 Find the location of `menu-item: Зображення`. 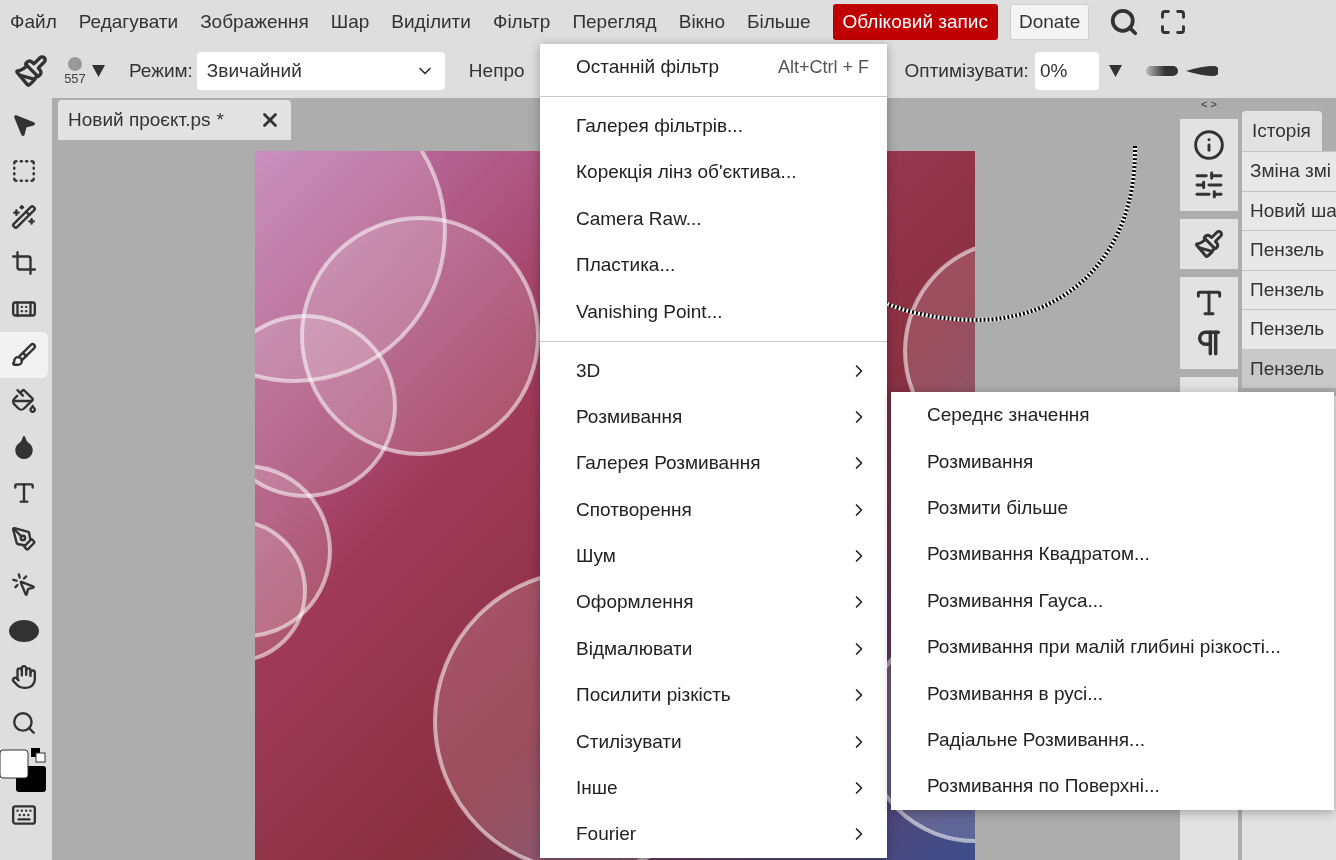

menu-item: Зображення is located at coordinates (254, 22).